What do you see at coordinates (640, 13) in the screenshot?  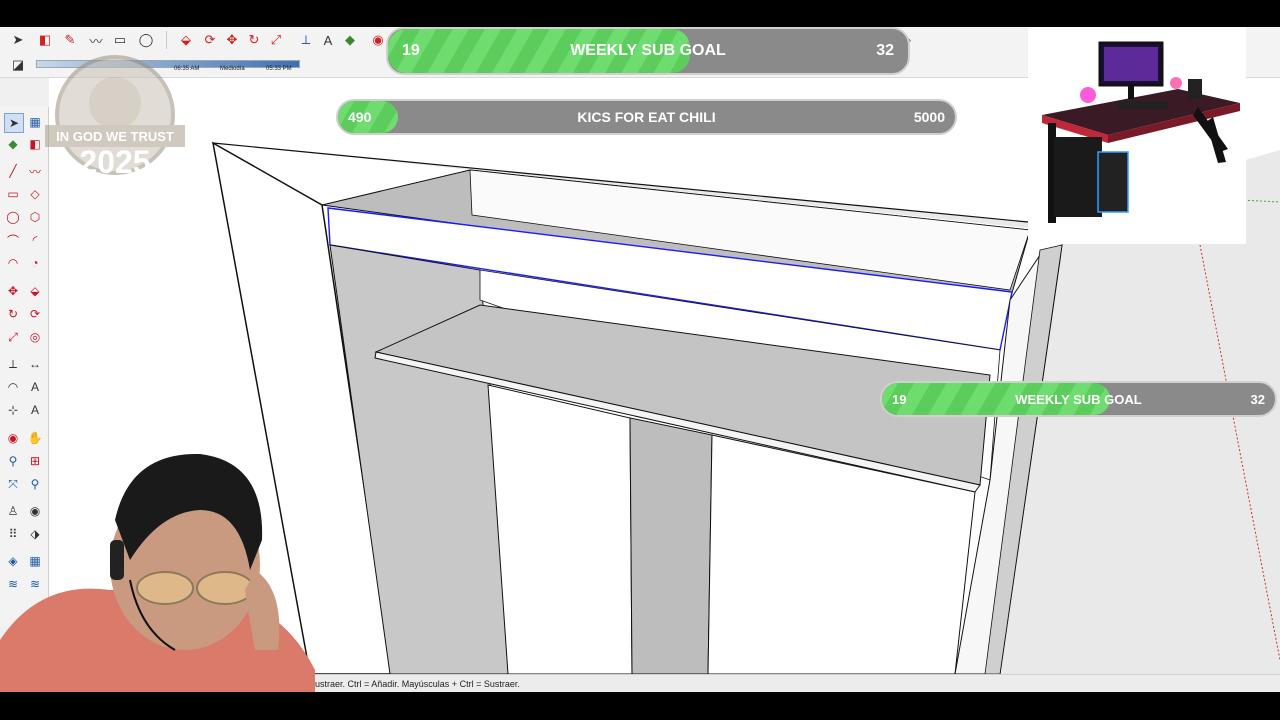 I see `top-letterbox` at bounding box center [640, 13].